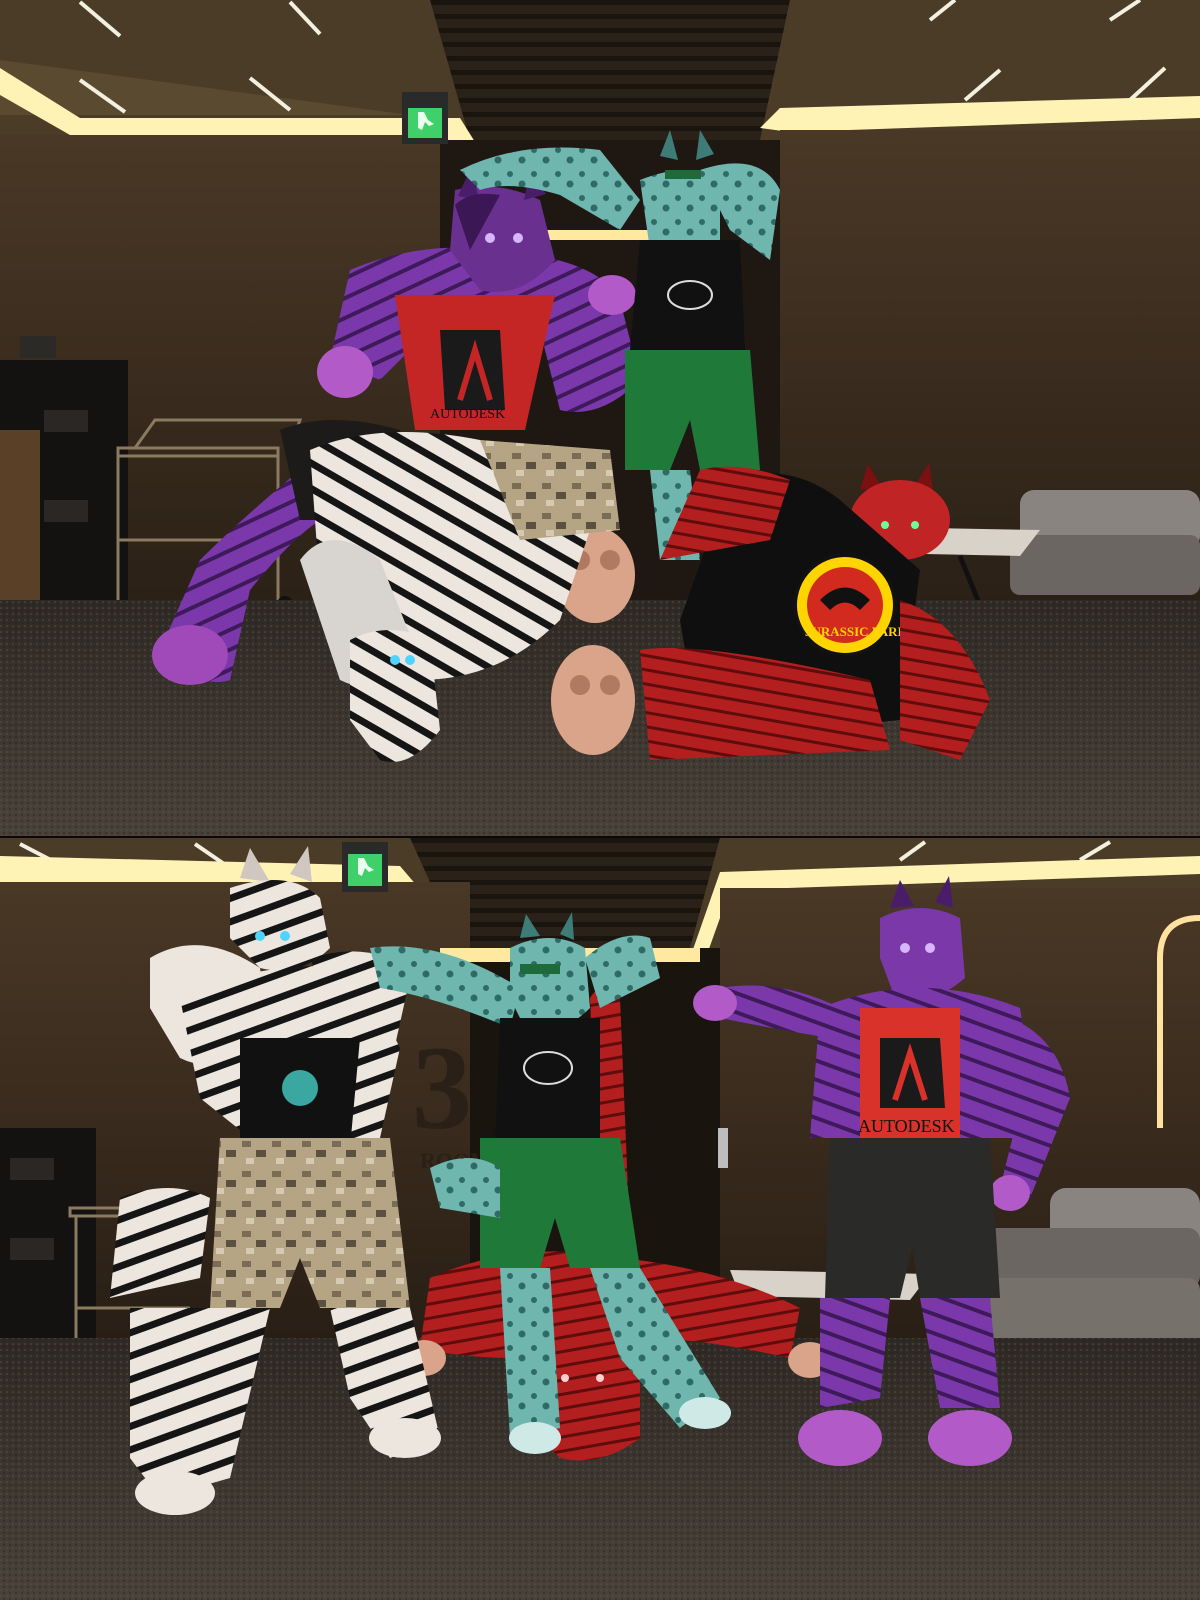 Image resolution: width=1200 pixels, height=1600 pixels. Describe the element at coordinates (467, 414) in the screenshot. I see `shirt-text-autodesk-top: AUTODESK` at that location.